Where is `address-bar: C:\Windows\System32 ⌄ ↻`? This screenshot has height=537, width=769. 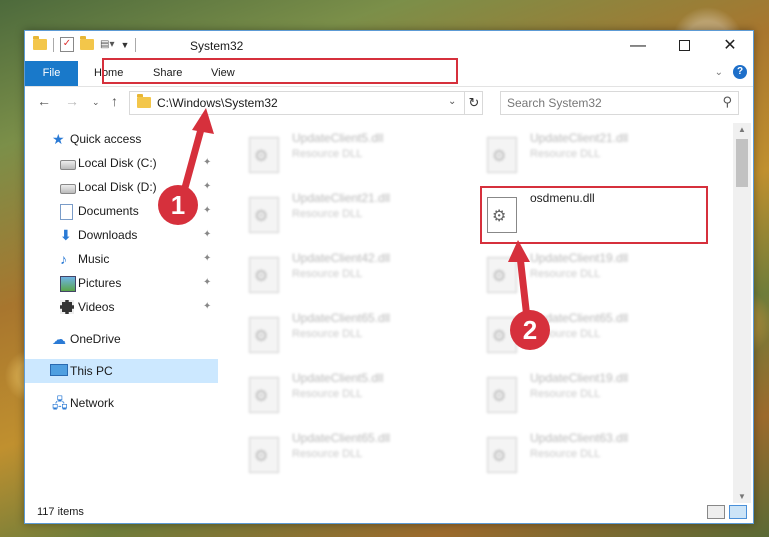 address-bar: C:\Windows\System32 ⌄ ↻ is located at coordinates (306, 103).